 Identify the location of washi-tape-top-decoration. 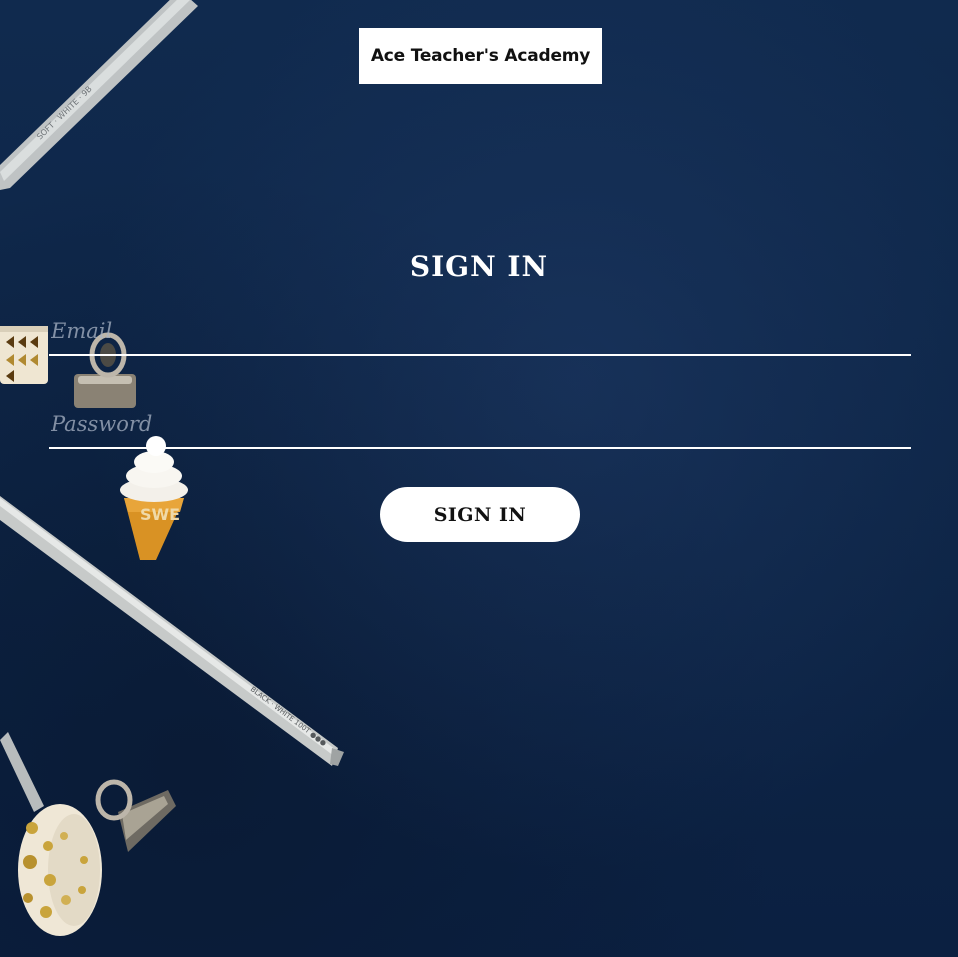
(24, 355).